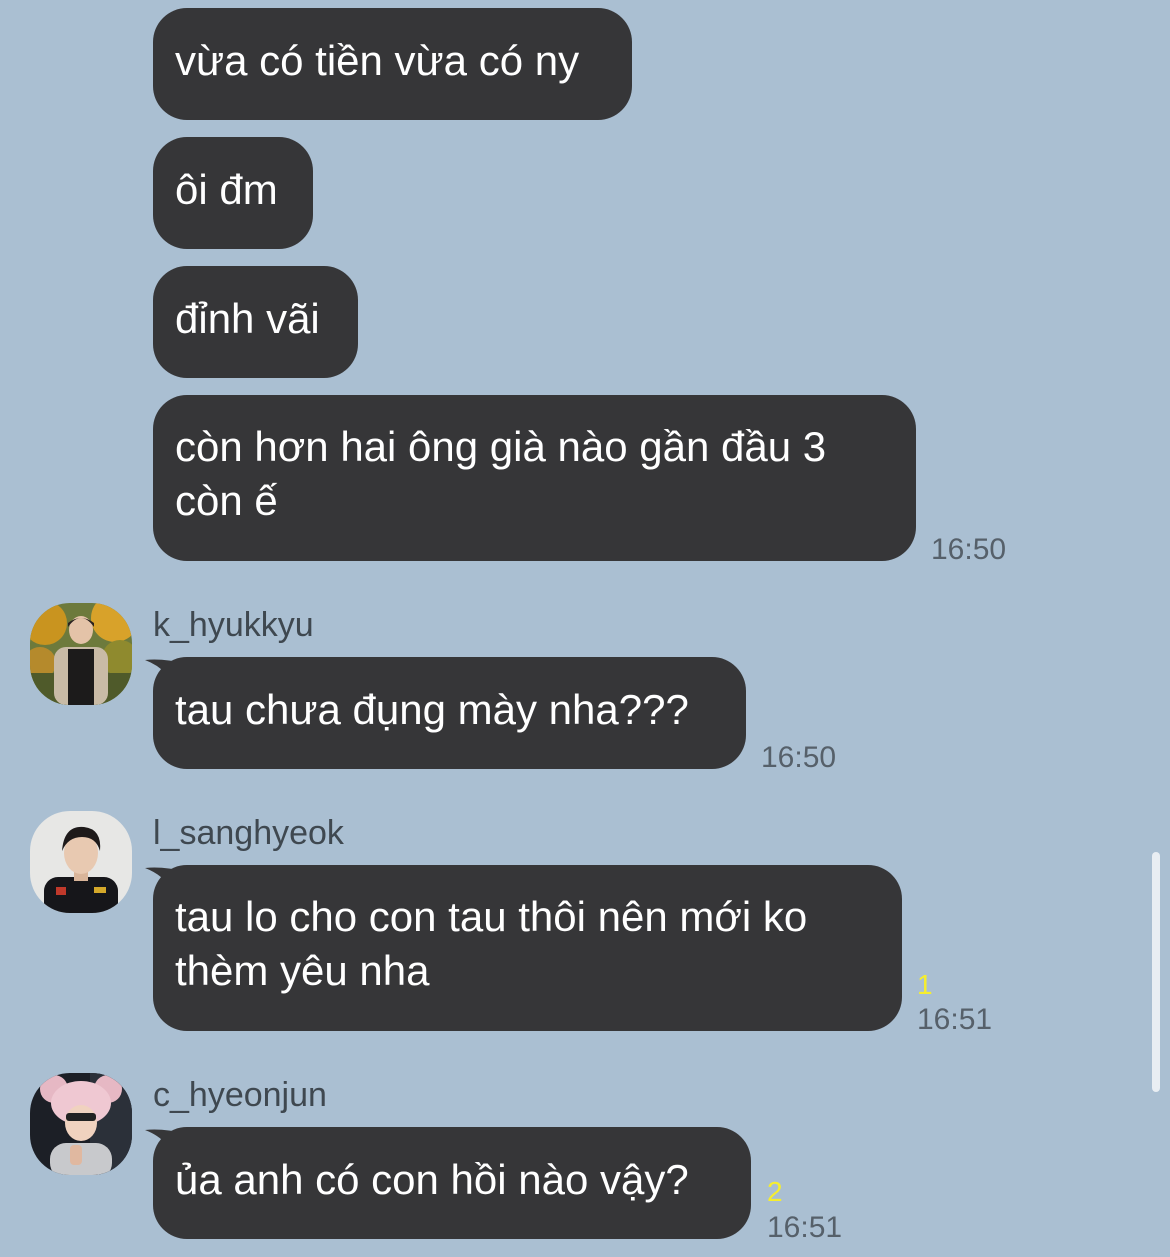 The image size is (1170, 1257). What do you see at coordinates (226, 500) in the screenshot?
I see `message-text-line: còn ế` at bounding box center [226, 500].